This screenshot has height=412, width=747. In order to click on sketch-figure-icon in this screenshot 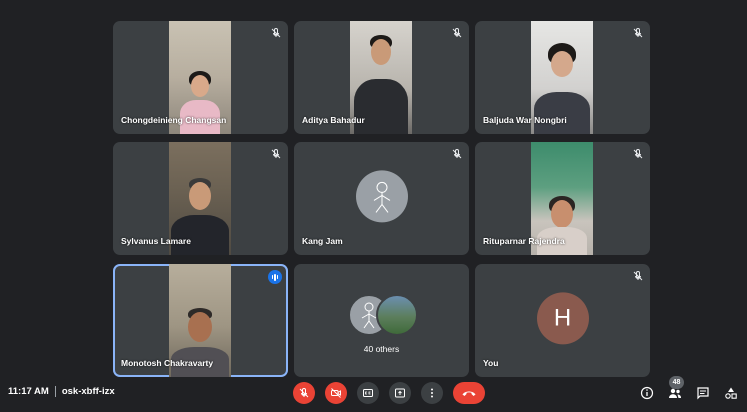, I will do `click(381, 197)`.